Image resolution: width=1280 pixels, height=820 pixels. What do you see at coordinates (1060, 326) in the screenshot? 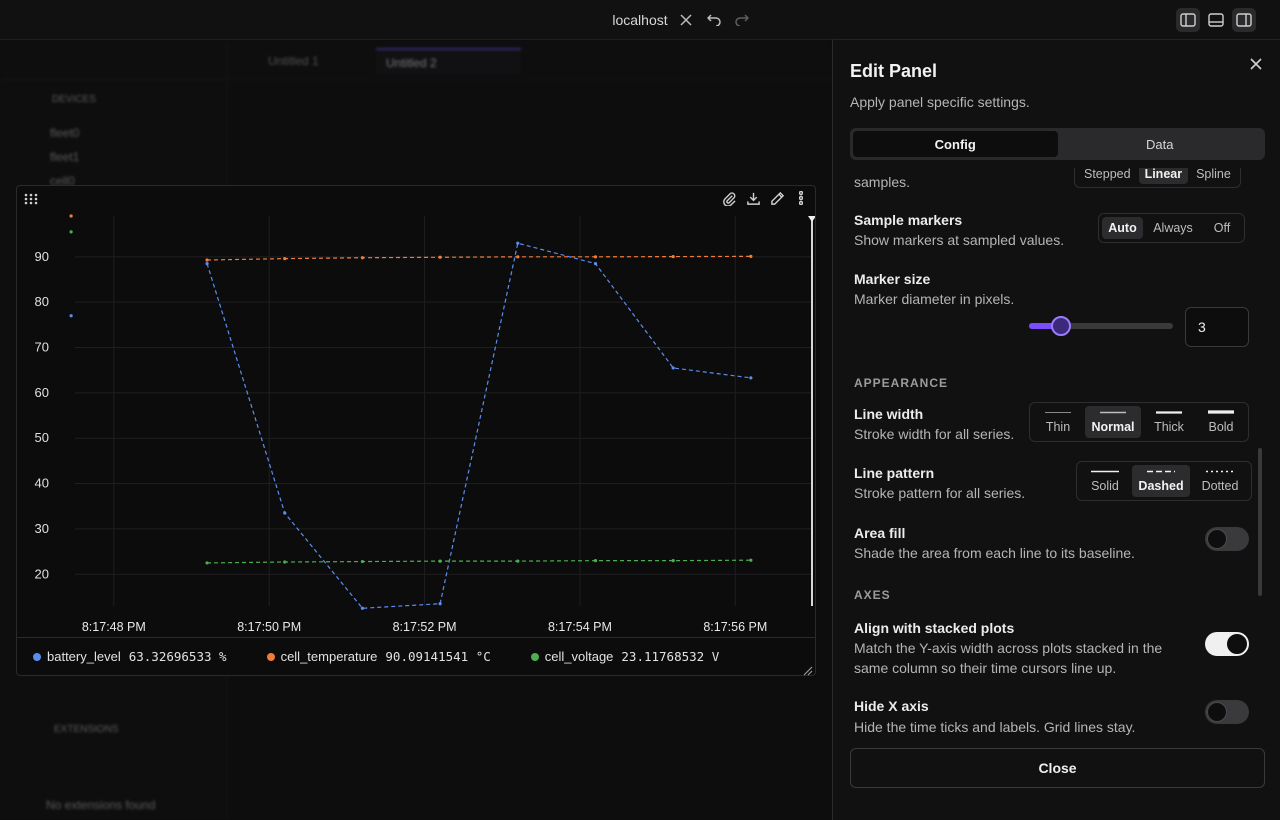
I see `marker-size-slider-thumb` at bounding box center [1060, 326].